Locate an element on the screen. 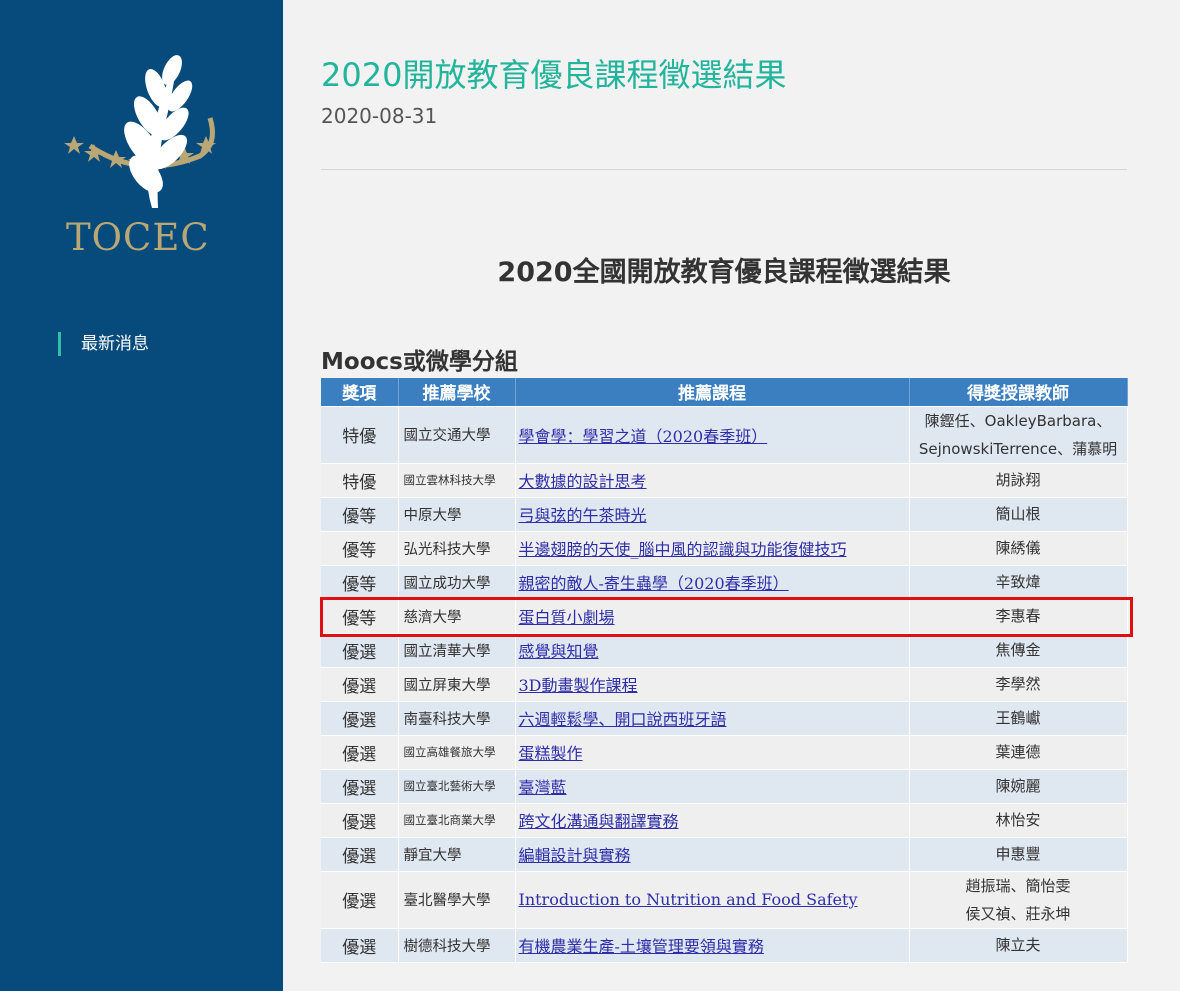 This screenshot has height=991, width=1180. teacher-cell: 林怡安 is located at coordinates (1018, 820).